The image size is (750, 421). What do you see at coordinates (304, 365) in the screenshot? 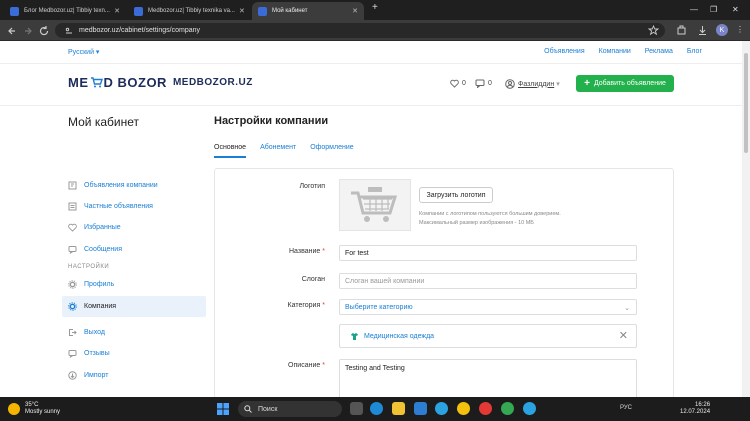
I see `description-label-text: Описание` at bounding box center [304, 365].